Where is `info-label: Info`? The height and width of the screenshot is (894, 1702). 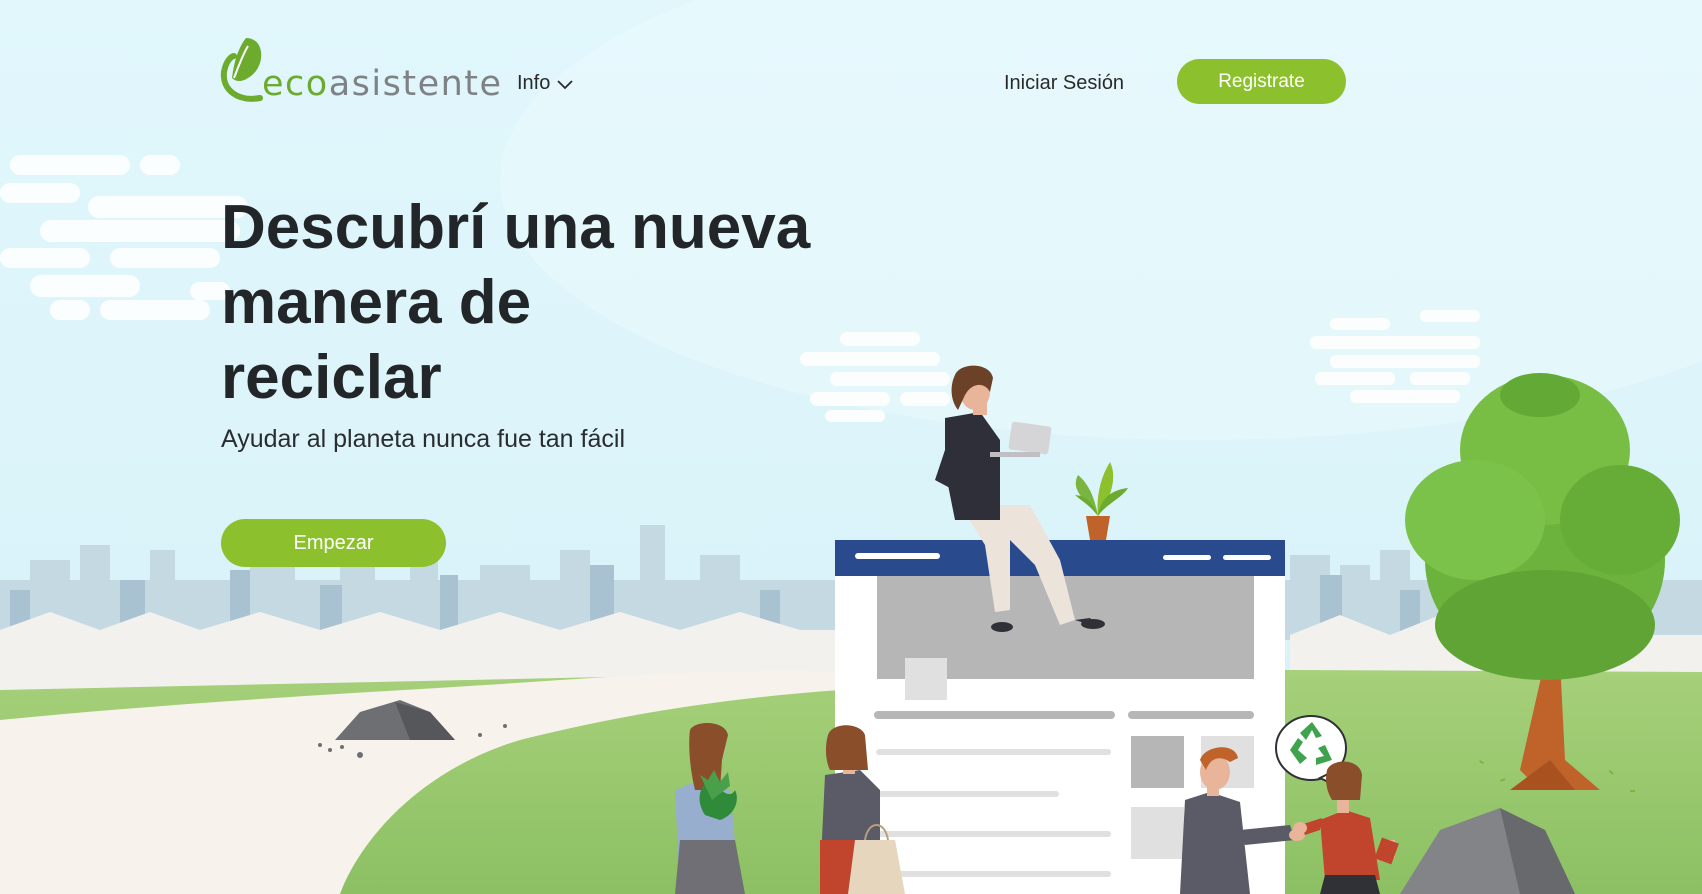 info-label: Info is located at coordinates (534, 83).